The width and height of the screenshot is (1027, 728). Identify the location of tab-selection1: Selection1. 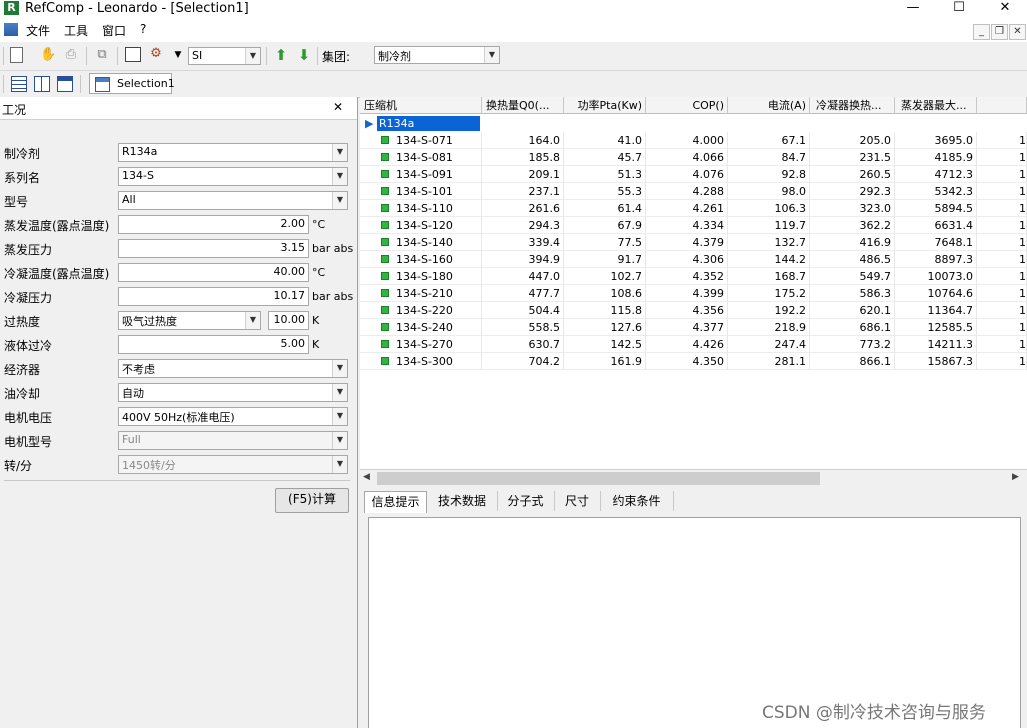
(132, 83).